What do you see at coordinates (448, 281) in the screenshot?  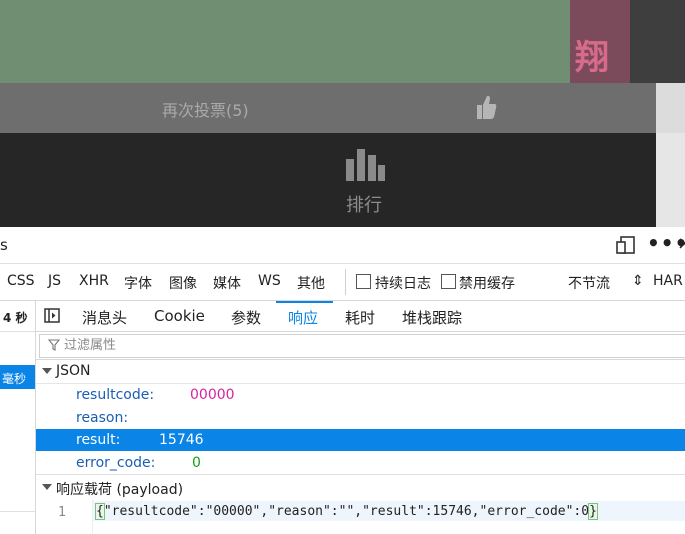 I see `disable-cache-checkbox` at bounding box center [448, 281].